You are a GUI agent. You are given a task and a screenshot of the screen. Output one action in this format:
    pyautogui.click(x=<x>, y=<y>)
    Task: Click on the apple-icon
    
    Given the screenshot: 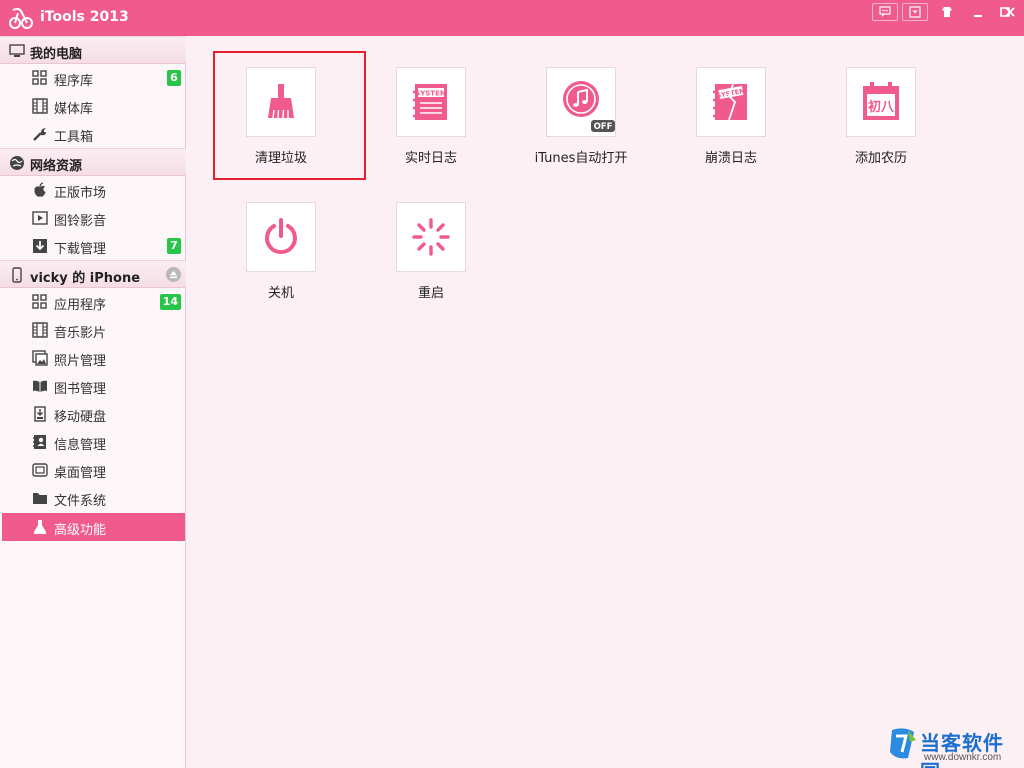 What is the action you would take?
    pyautogui.click(x=40, y=189)
    